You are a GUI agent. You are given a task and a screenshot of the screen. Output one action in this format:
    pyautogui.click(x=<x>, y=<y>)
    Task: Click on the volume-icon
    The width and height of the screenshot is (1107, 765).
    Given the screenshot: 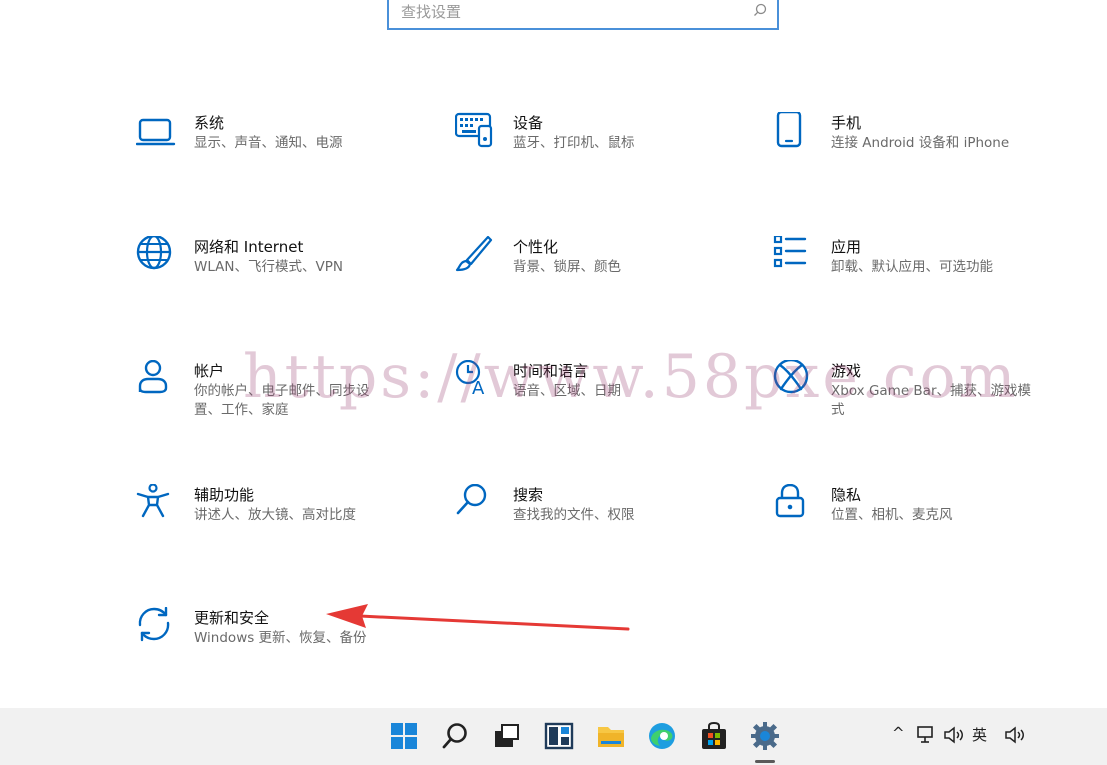 What is the action you would take?
    pyautogui.click(x=954, y=737)
    